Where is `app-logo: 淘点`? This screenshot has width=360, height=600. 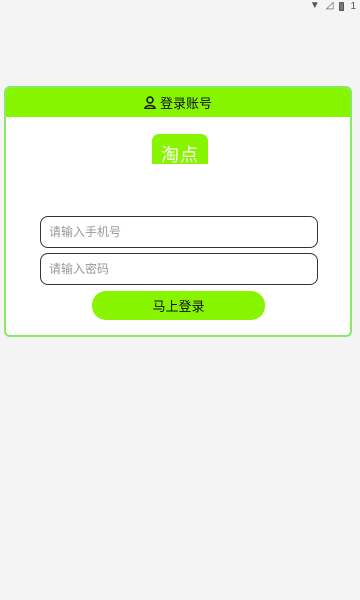 app-logo: 淘点 is located at coordinates (180, 149).